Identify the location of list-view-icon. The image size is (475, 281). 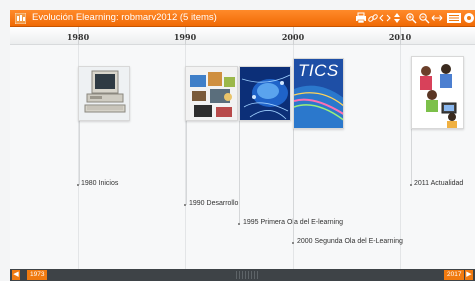
(454, 18).